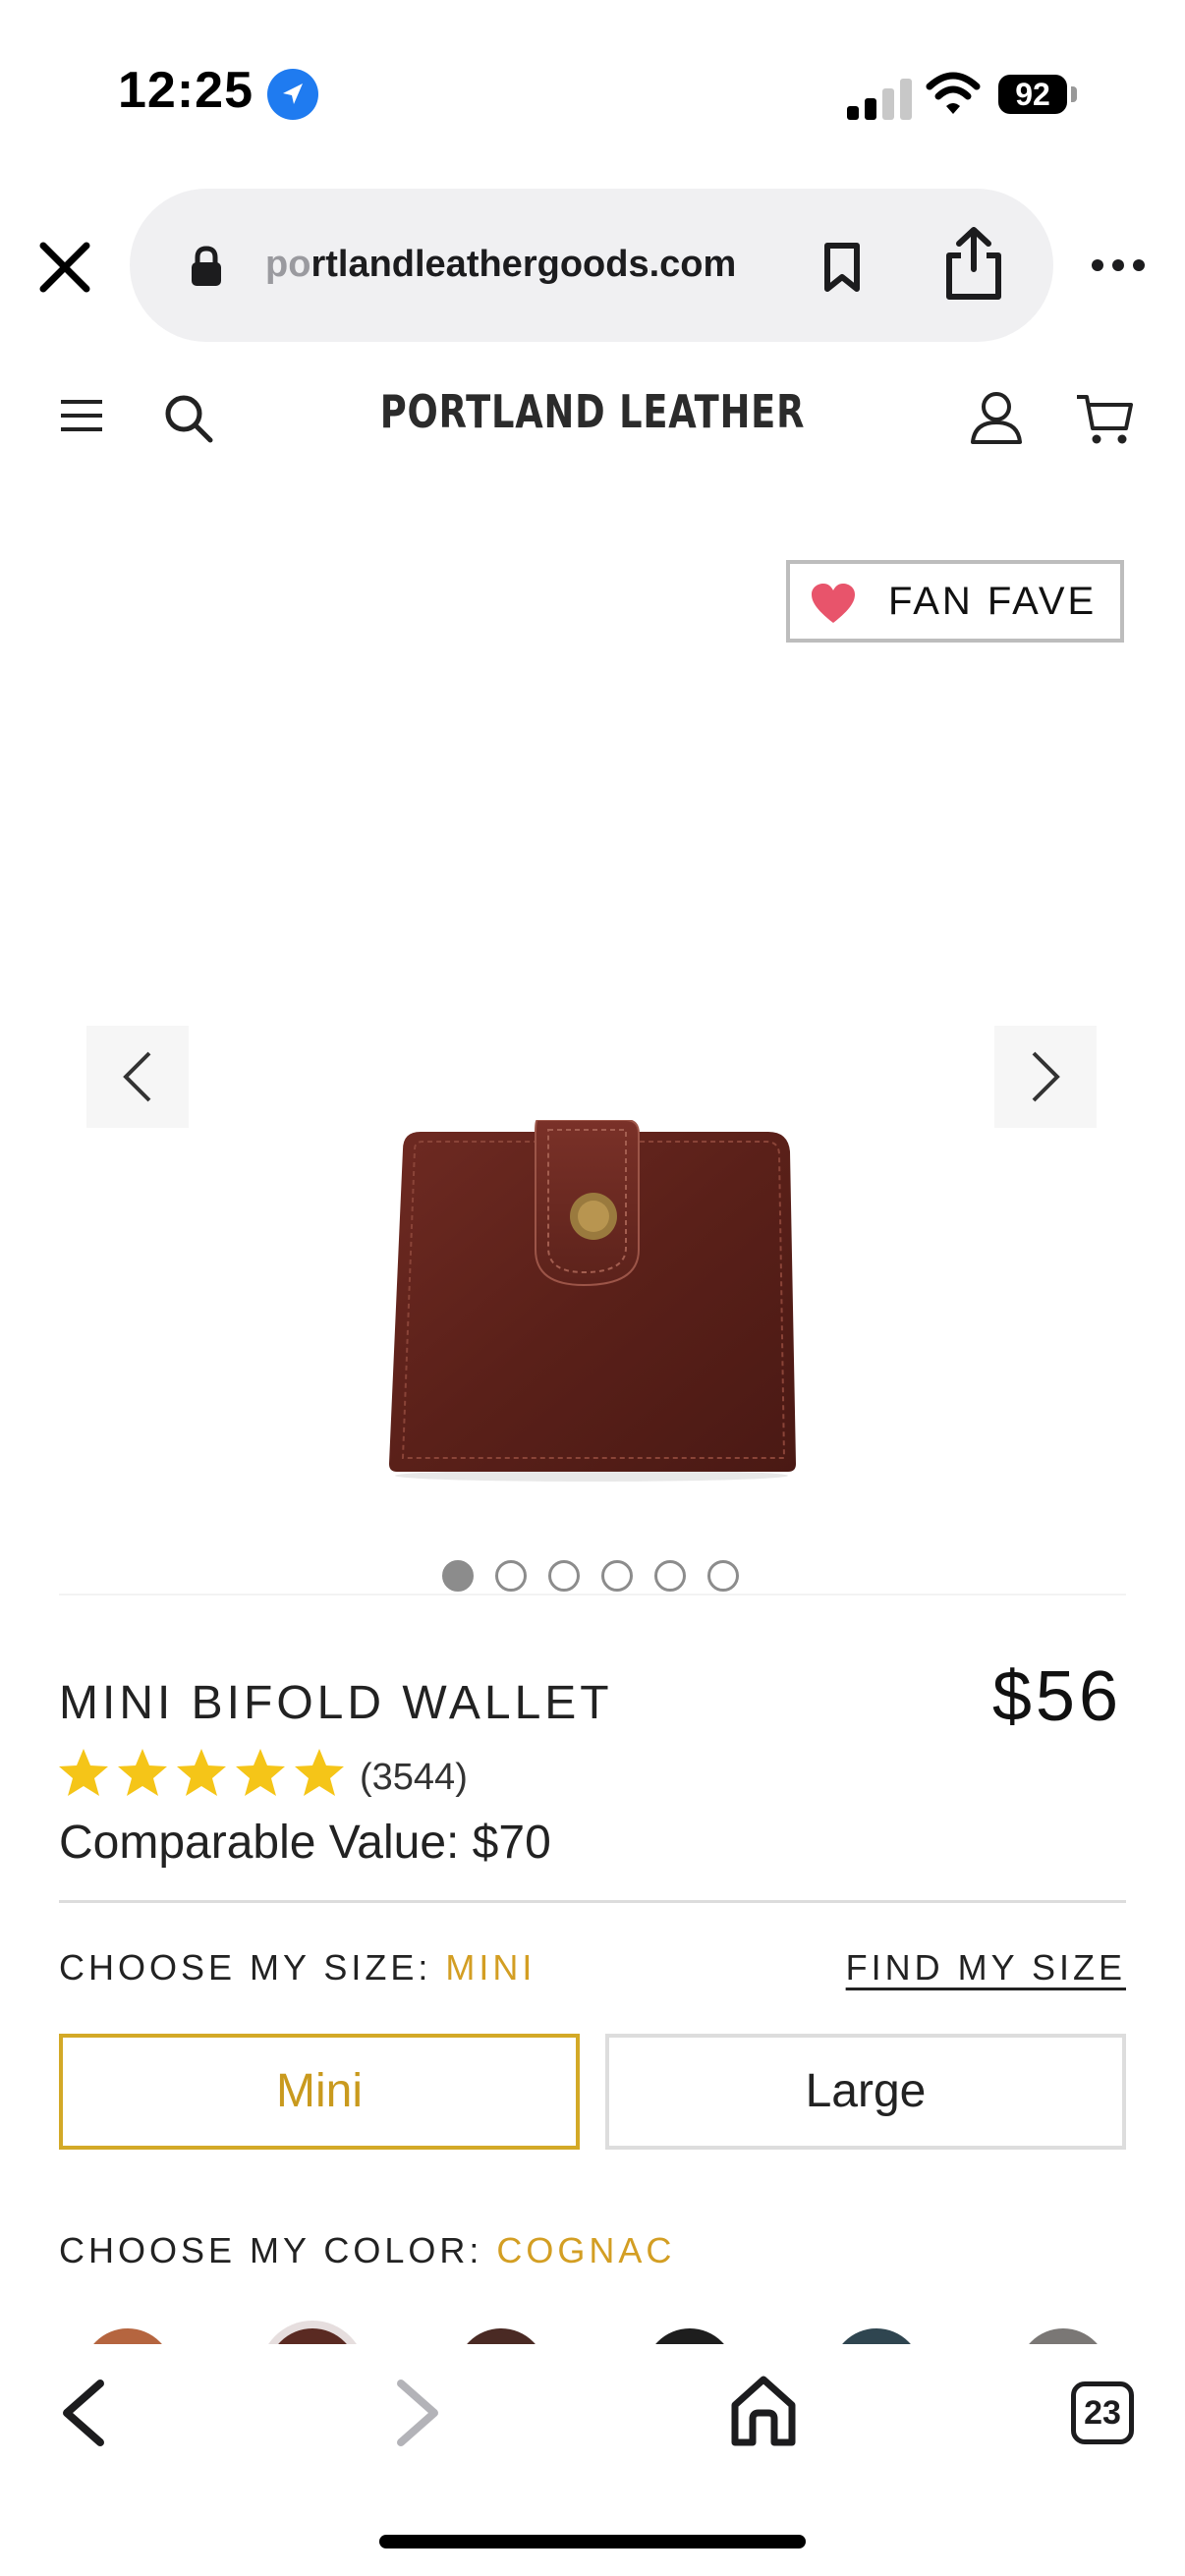 Image resolution: width=1185 pixels, height=2576 pixels. I want to click on heart-icon, so click(834, 603).